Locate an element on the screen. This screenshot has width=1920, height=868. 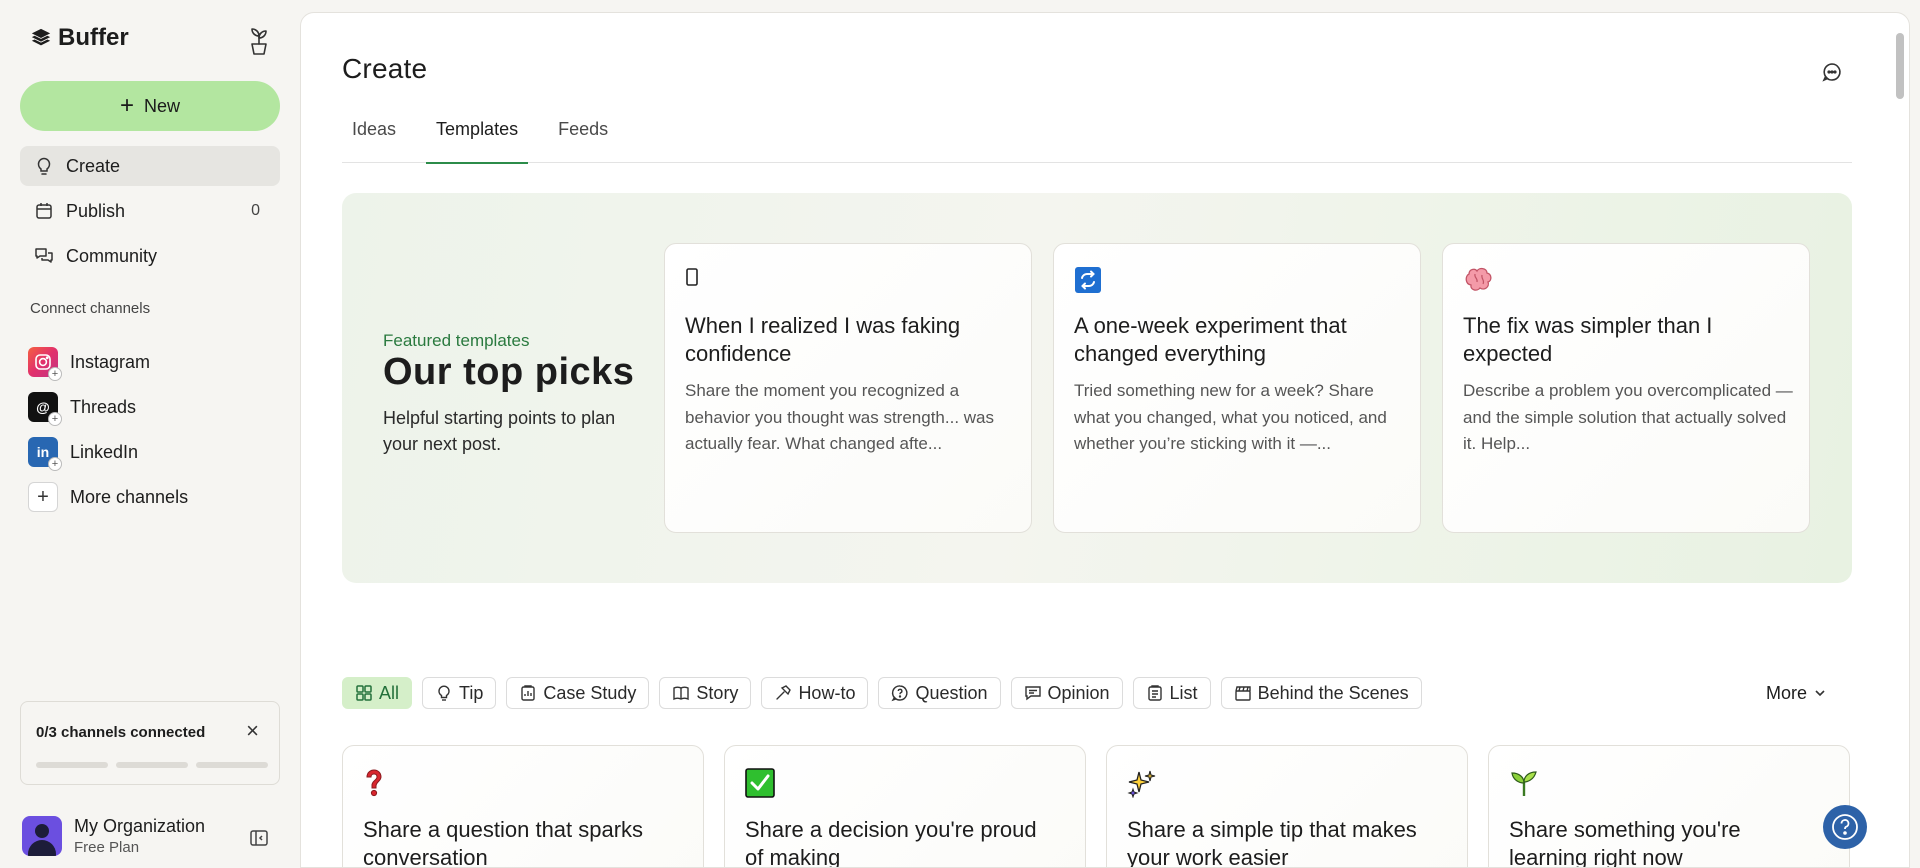
chat-bubbles-icon is located at coordinates (44, 255).